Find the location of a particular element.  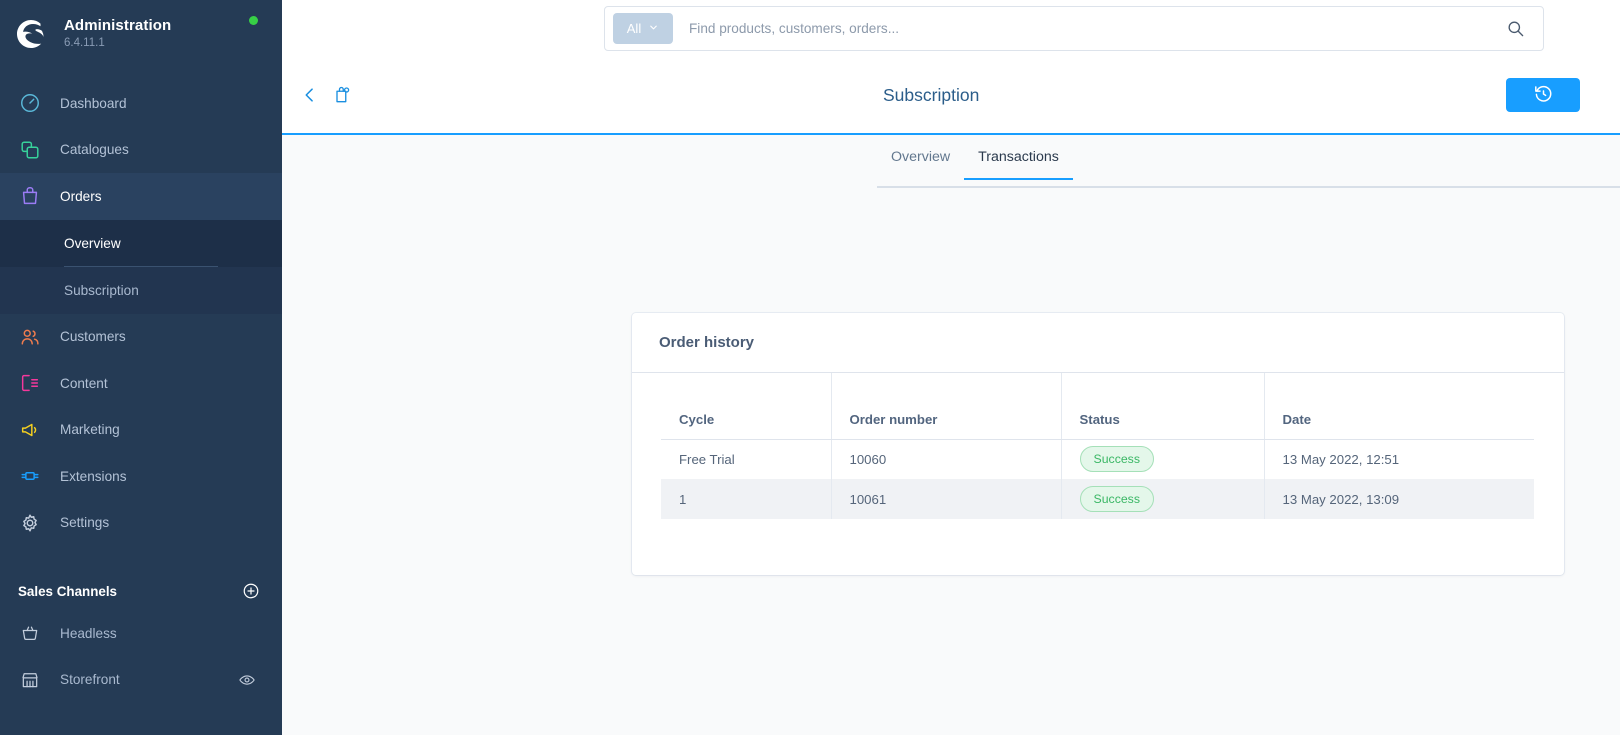

sales-channel-label: Headless is located at coordinates (88, 633).